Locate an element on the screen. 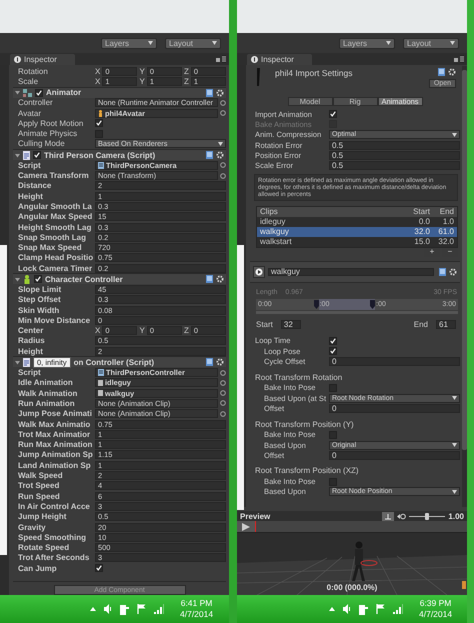 The image size is (474, 623). component-header: Animator is located at coordinates (119, 92).